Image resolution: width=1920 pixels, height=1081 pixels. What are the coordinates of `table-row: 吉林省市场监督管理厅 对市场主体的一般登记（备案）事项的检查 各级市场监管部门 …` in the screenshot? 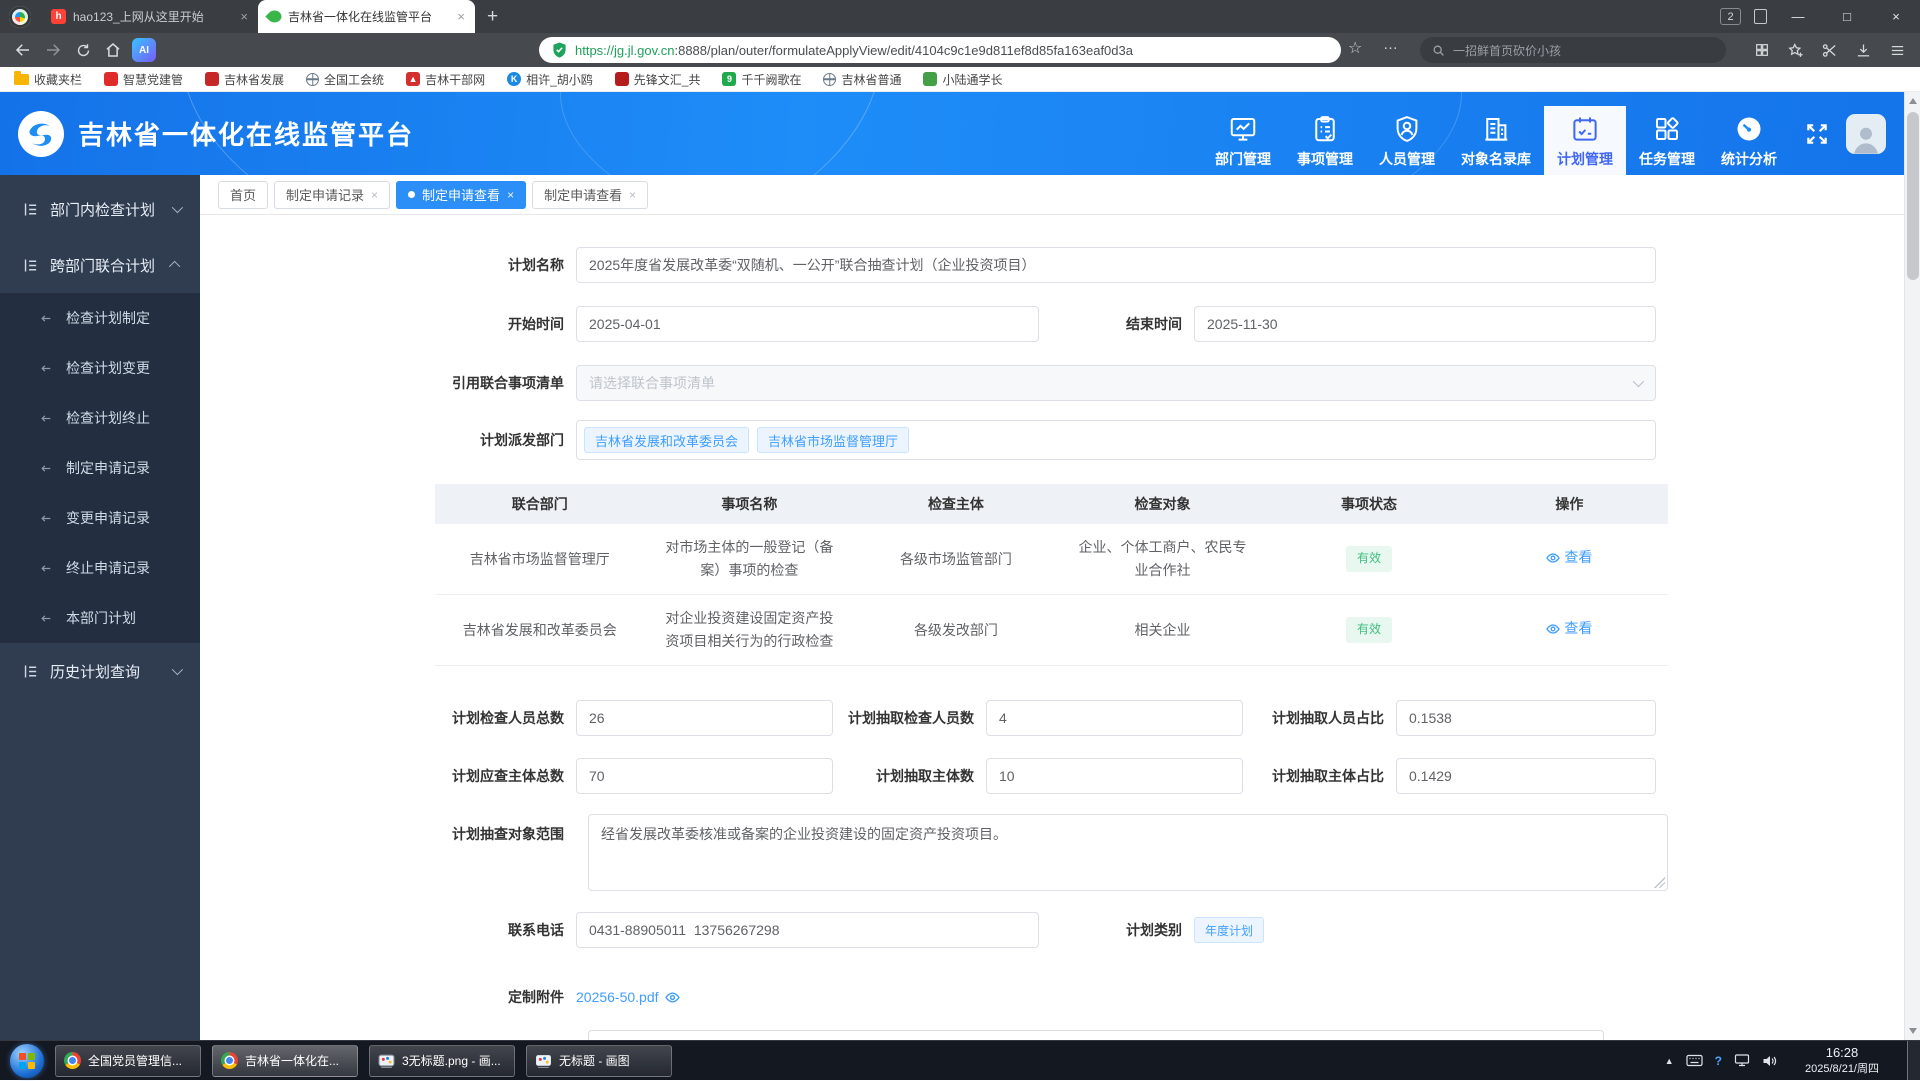 It's located at (1051, 560).